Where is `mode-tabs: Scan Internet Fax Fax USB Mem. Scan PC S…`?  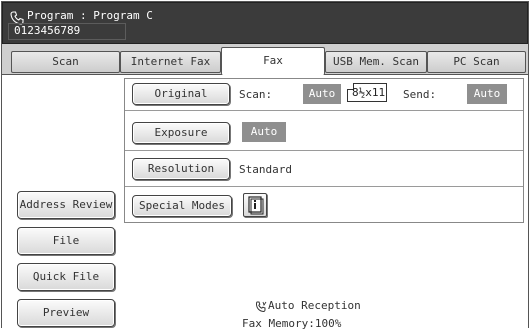
mode-tabs: Scan Internet Fax Fax USB Mem. Scan PC S… is located at coordinates (265, 61).